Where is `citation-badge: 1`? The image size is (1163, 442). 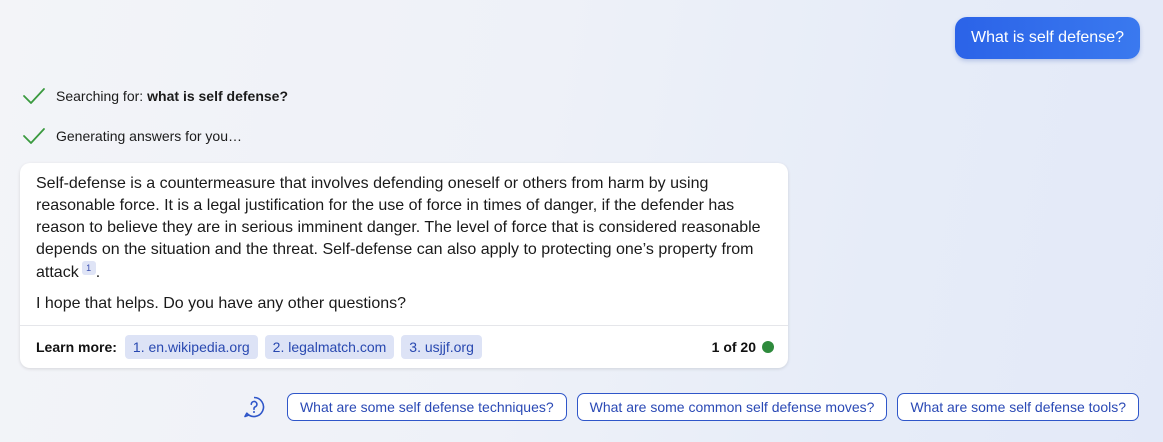 citation-badge: 1 is located at coordinates (88, 268).